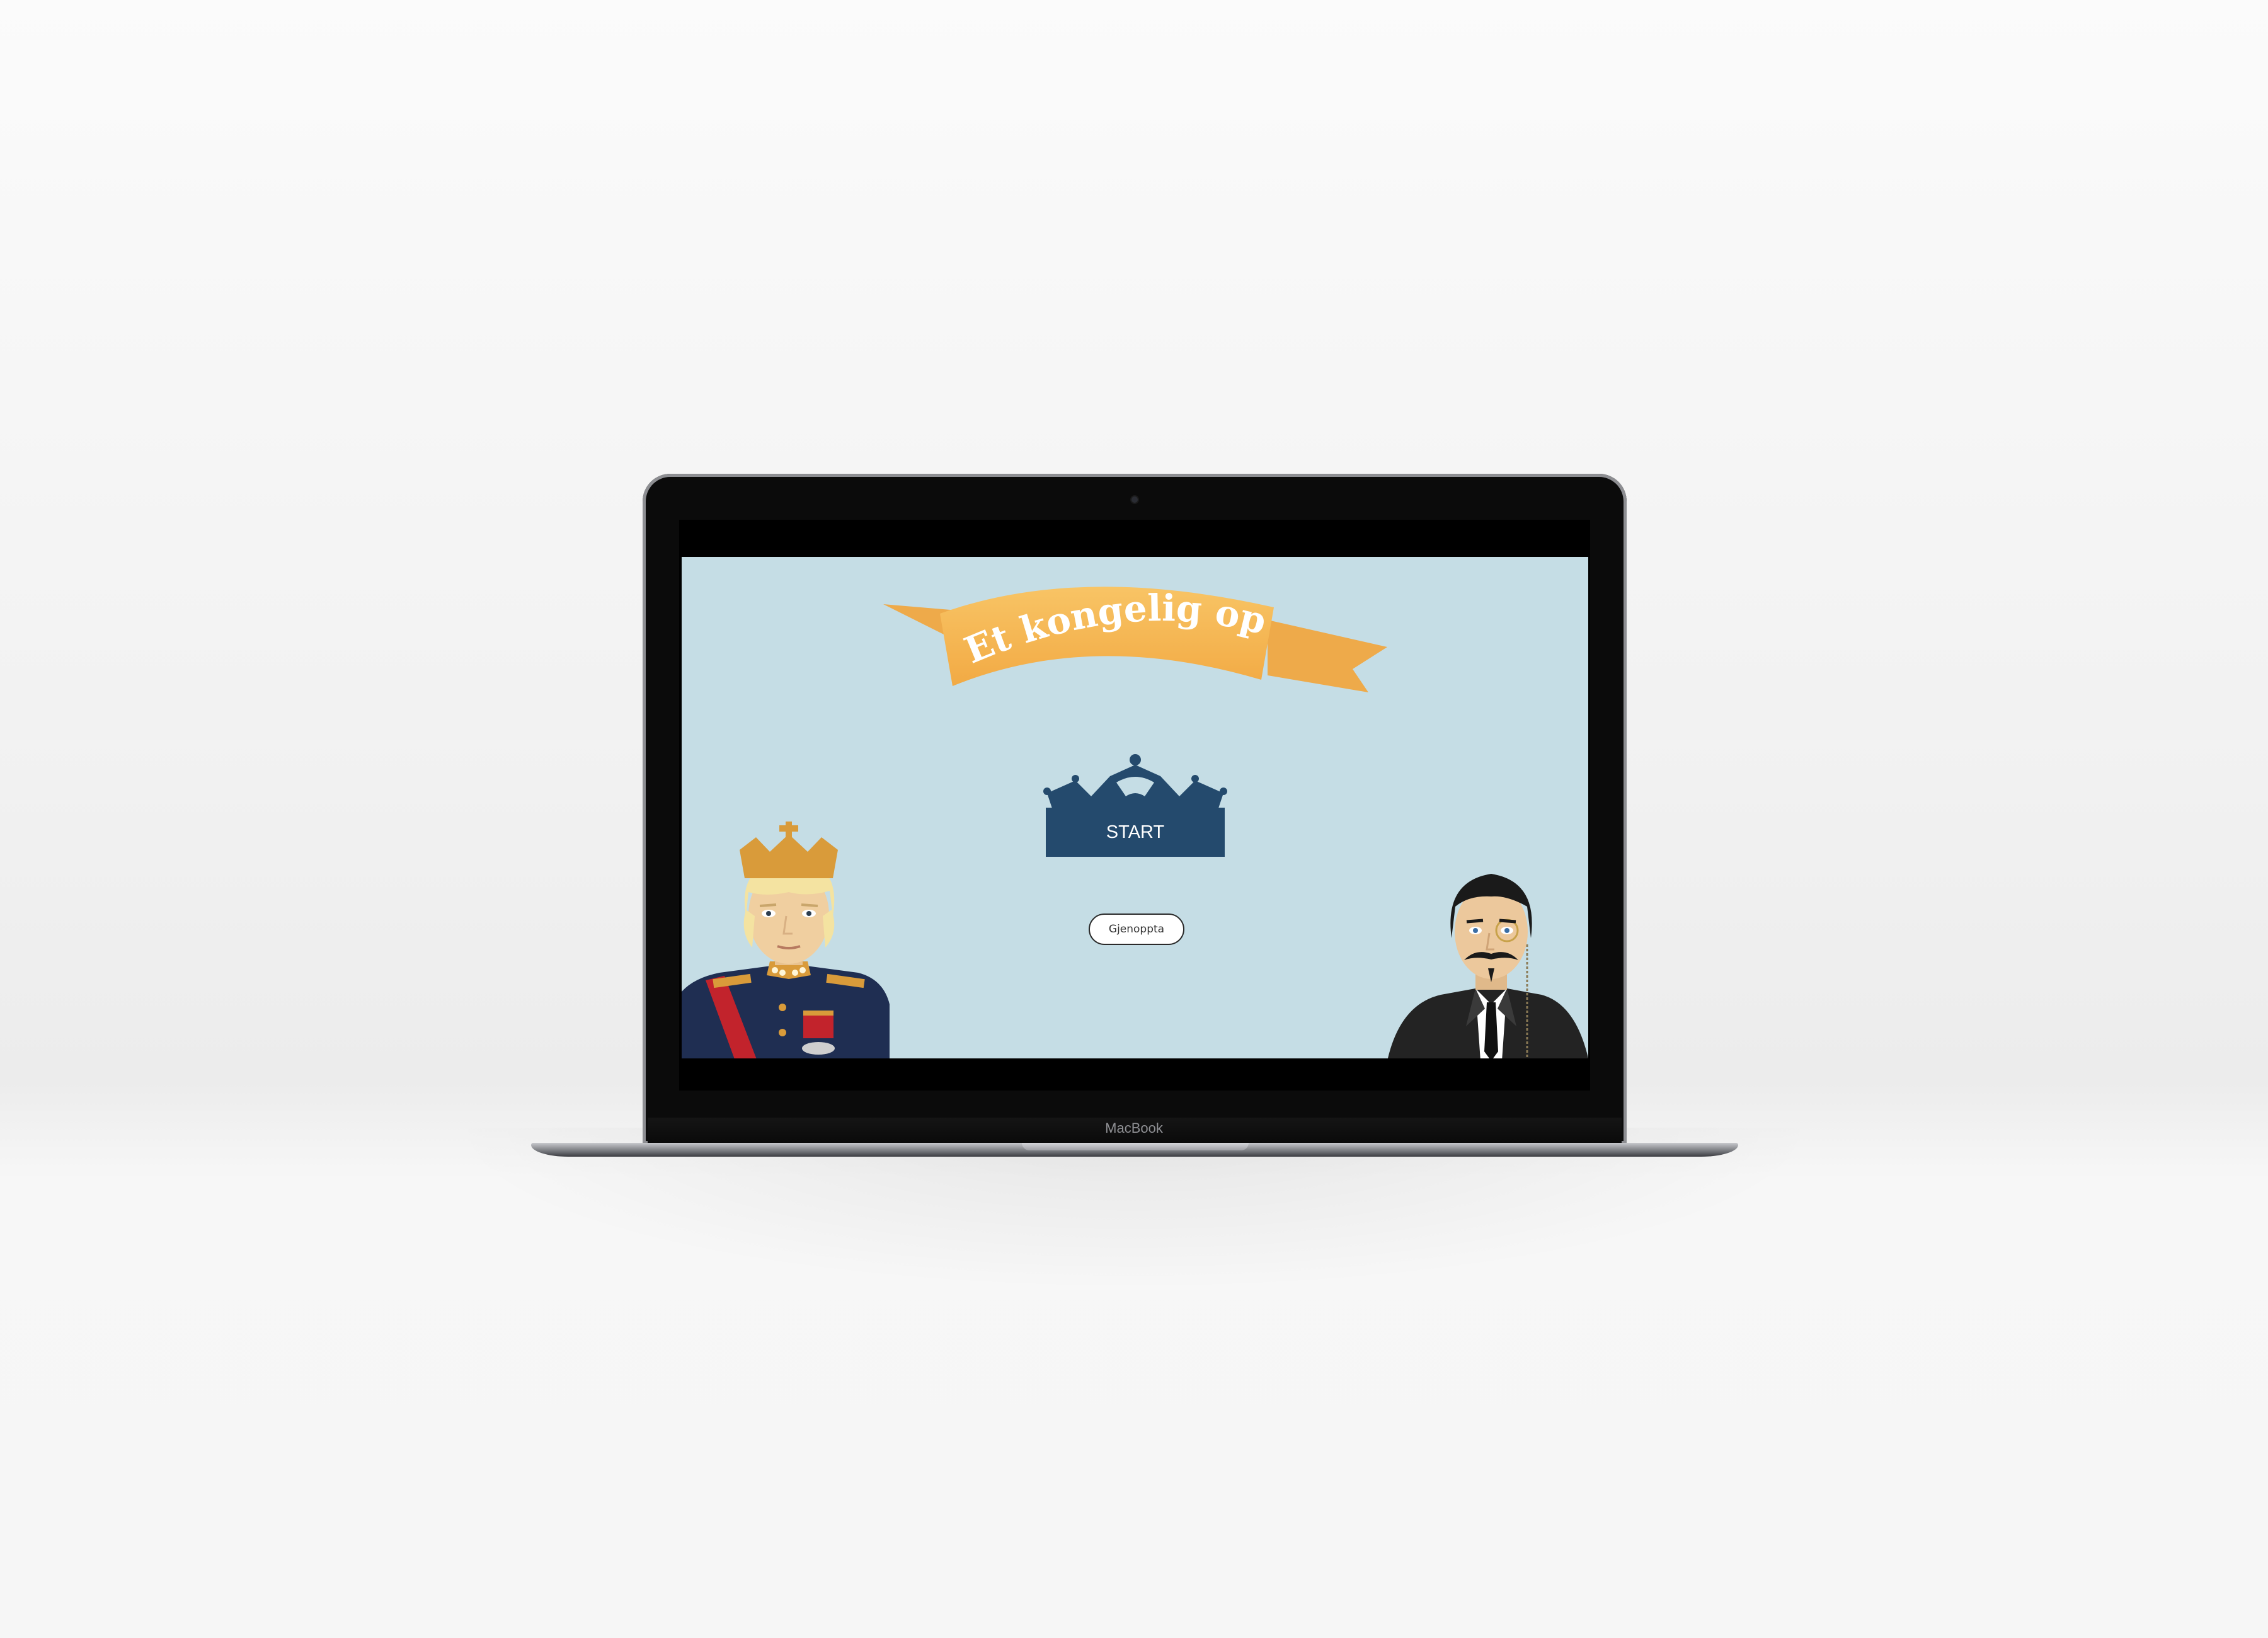 This screenshot has width=2268, height=1638. What do you see at coordinates (1075, 778) in the screenshot?
I see `crown-left-inner-jewel` at bounding box center [1075, 778].